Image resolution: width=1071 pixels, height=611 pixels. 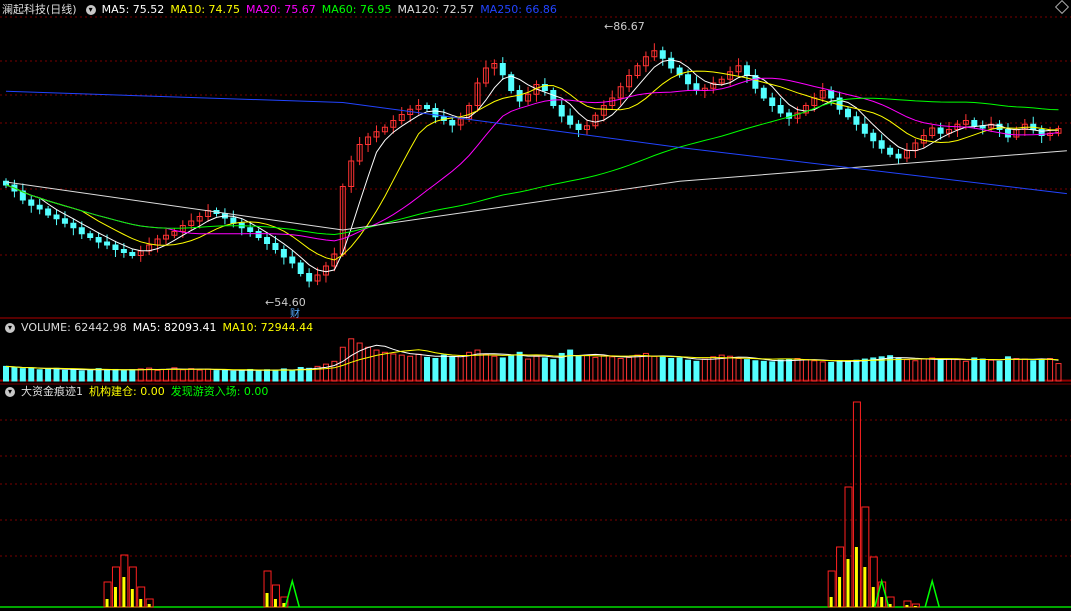 I want to click on indicator-title: 大资金痕迹1, so click(x=52, y=391).